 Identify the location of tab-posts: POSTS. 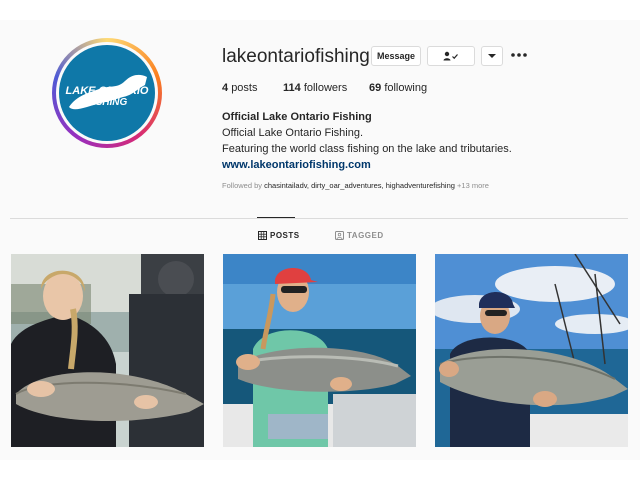
(279, 235).